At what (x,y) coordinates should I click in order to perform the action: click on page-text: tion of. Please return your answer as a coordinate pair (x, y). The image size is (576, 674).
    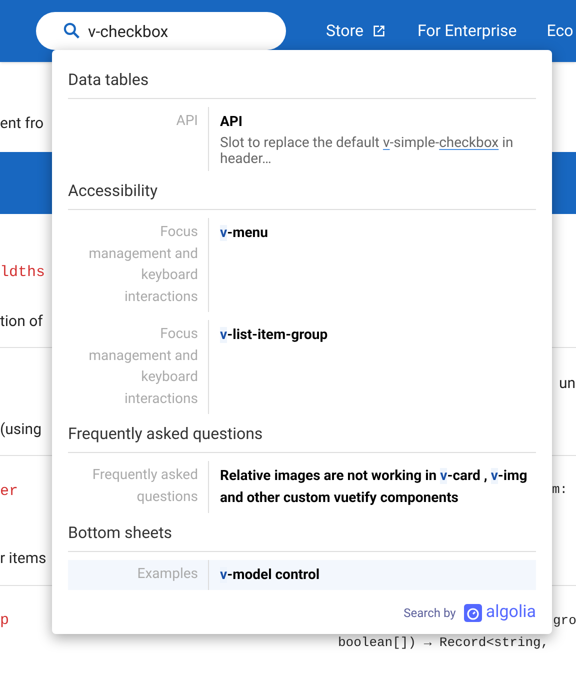
    Looking at the image, I should click on (21, 321).